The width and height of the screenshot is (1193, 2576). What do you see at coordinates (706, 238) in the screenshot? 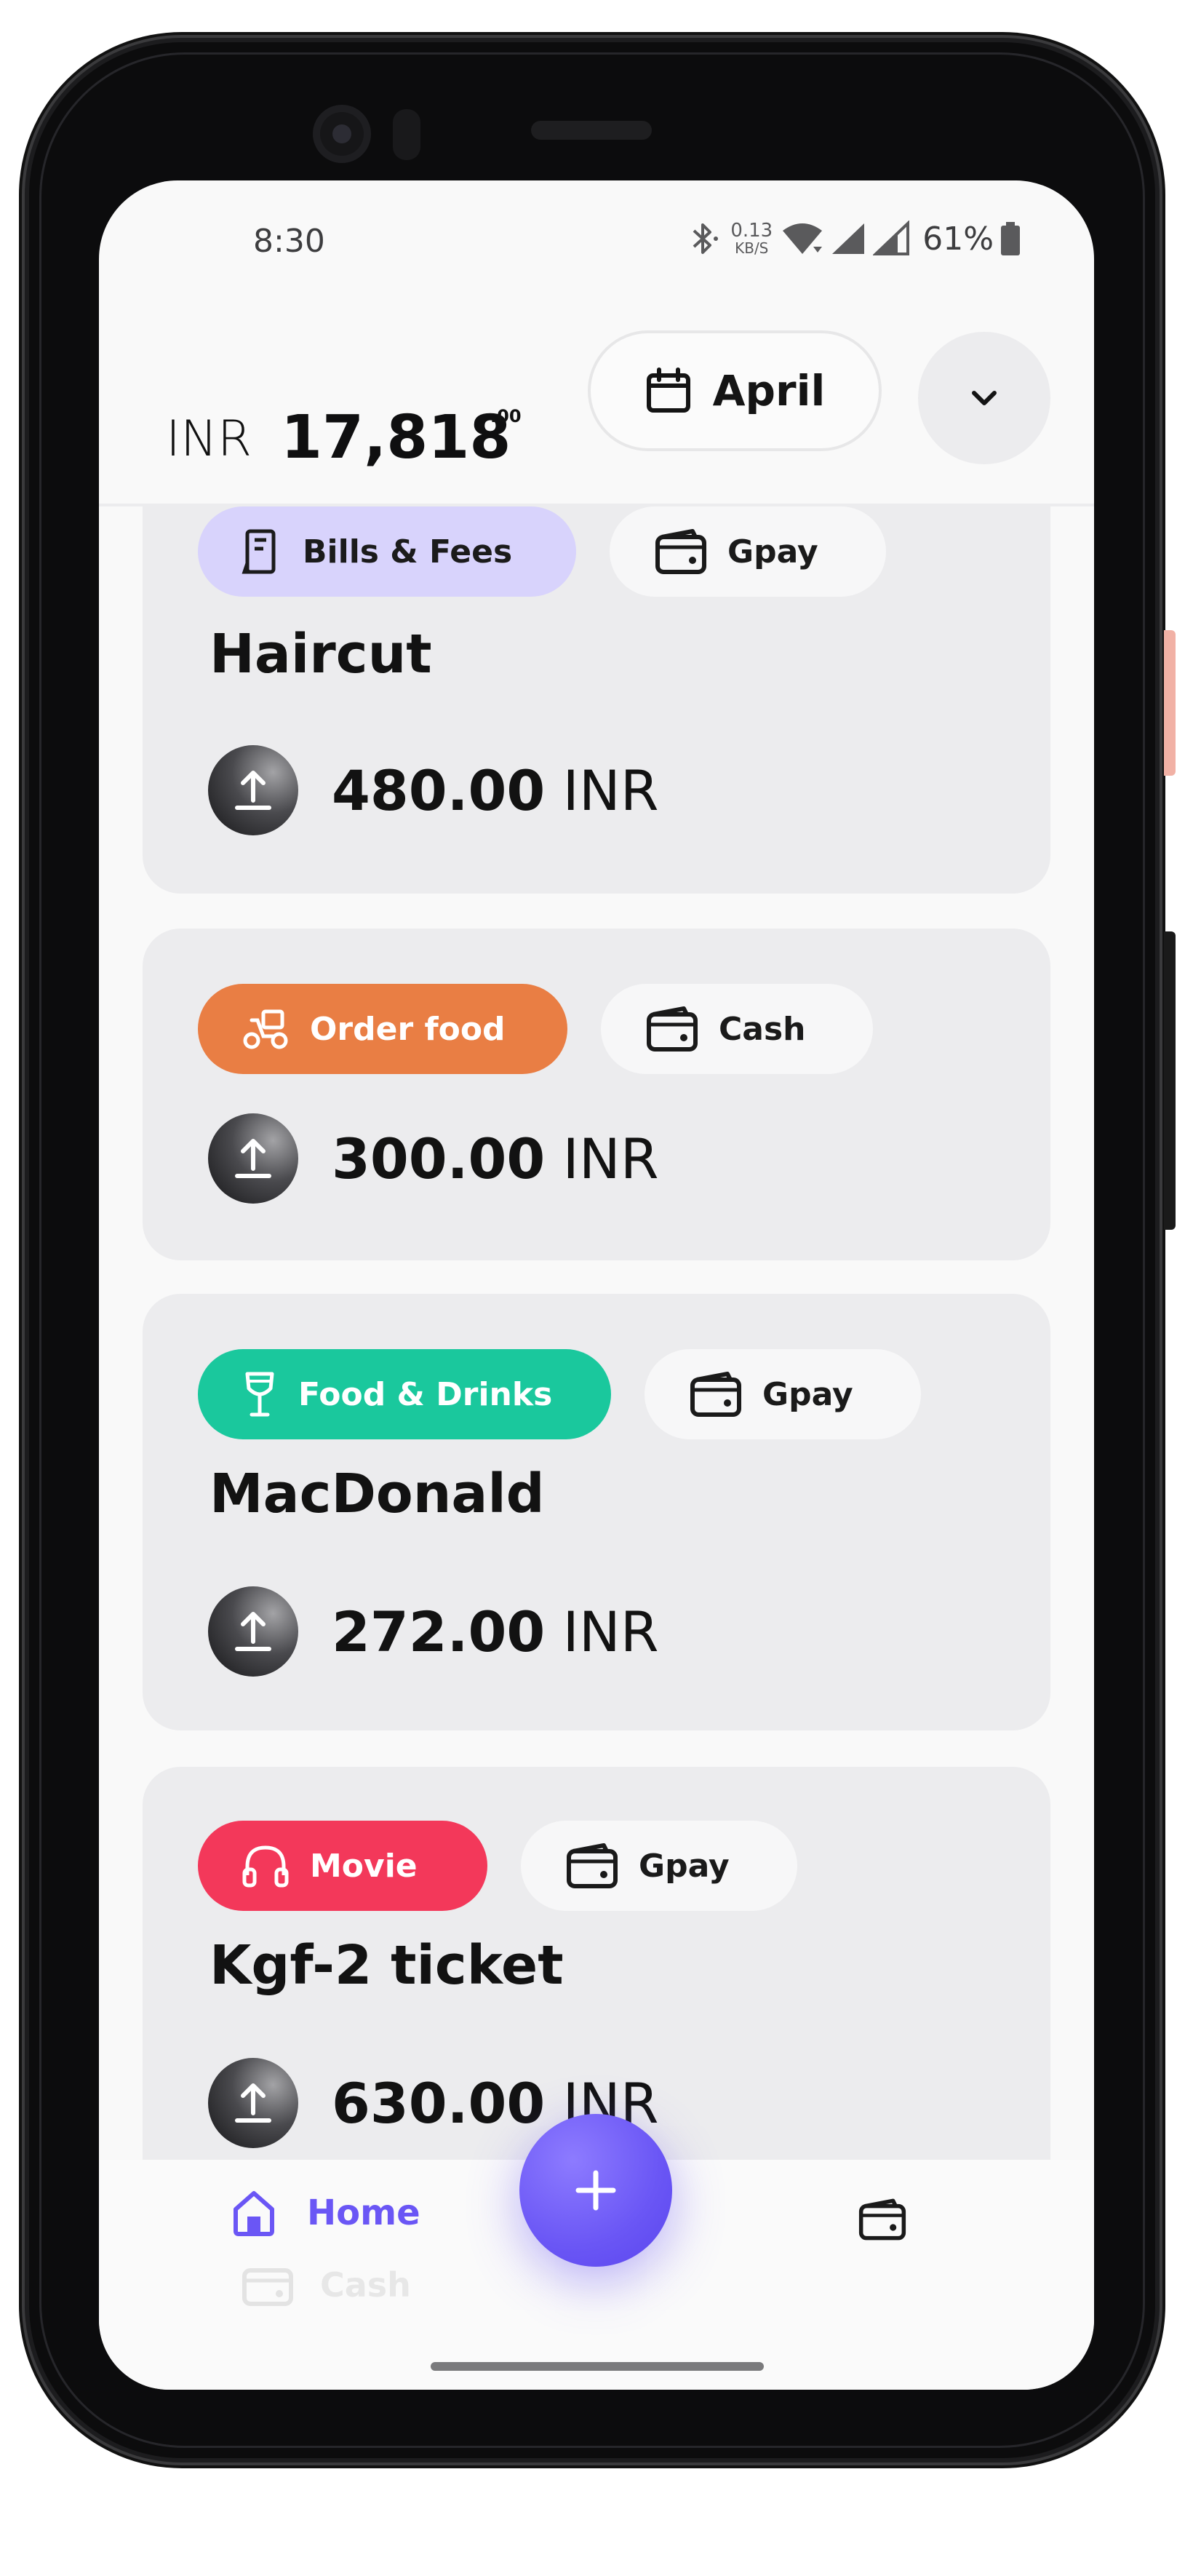
I see `bluetooth-icon` at bounding box center [706, 238].